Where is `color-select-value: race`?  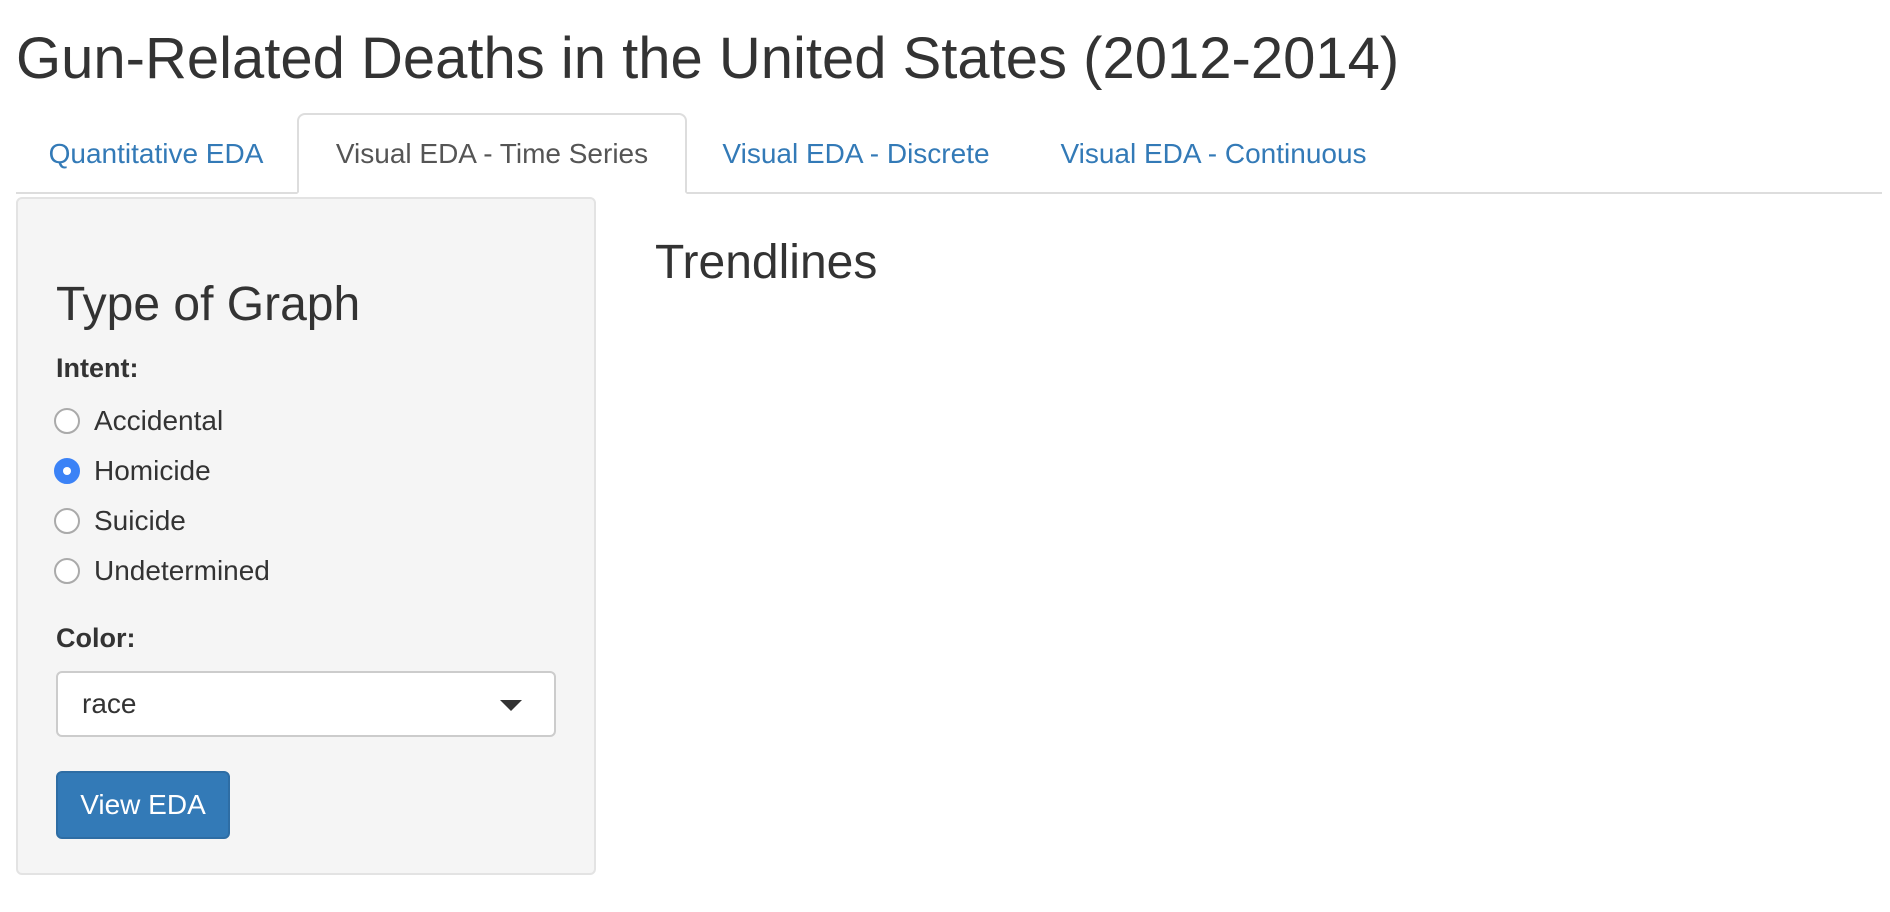
color-select-value: race is located at coordinates (109, 703).